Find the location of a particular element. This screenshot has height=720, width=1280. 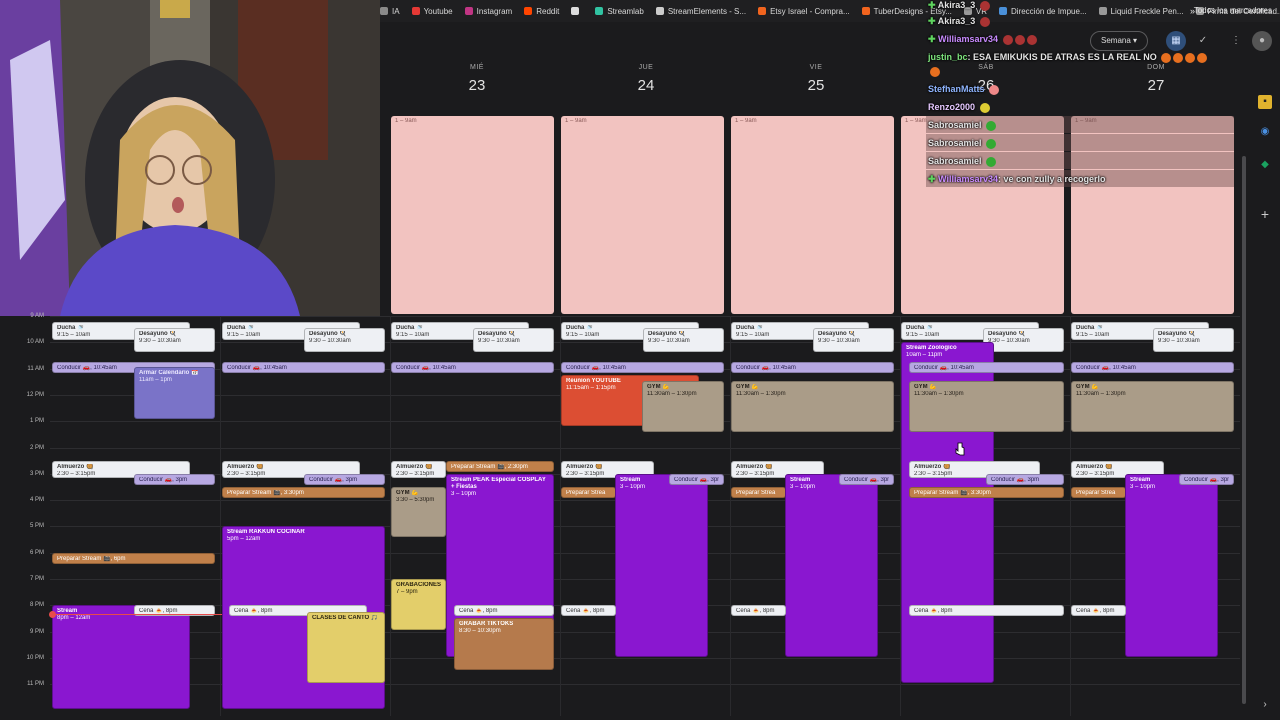

day-number: 24 is located at coordinates (646, 85).